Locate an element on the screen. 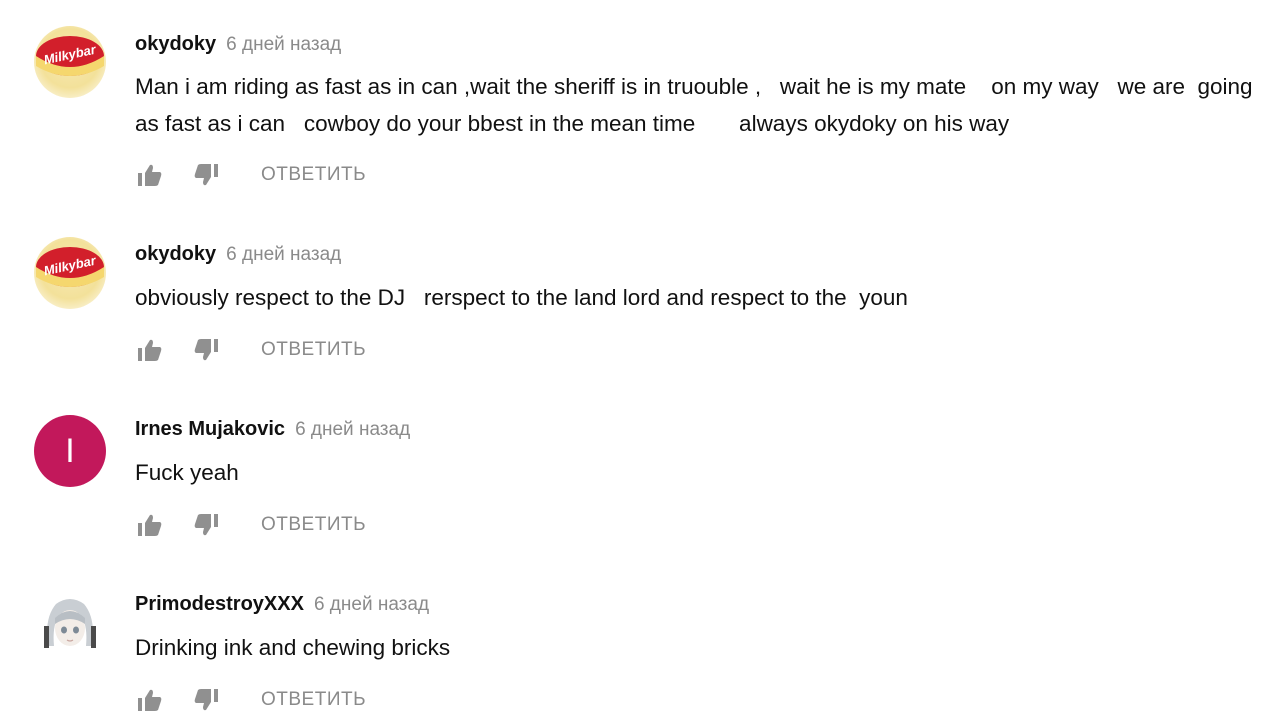  comment-text: Drinking ink and chewing bricks is located at coordinates (293, 647).